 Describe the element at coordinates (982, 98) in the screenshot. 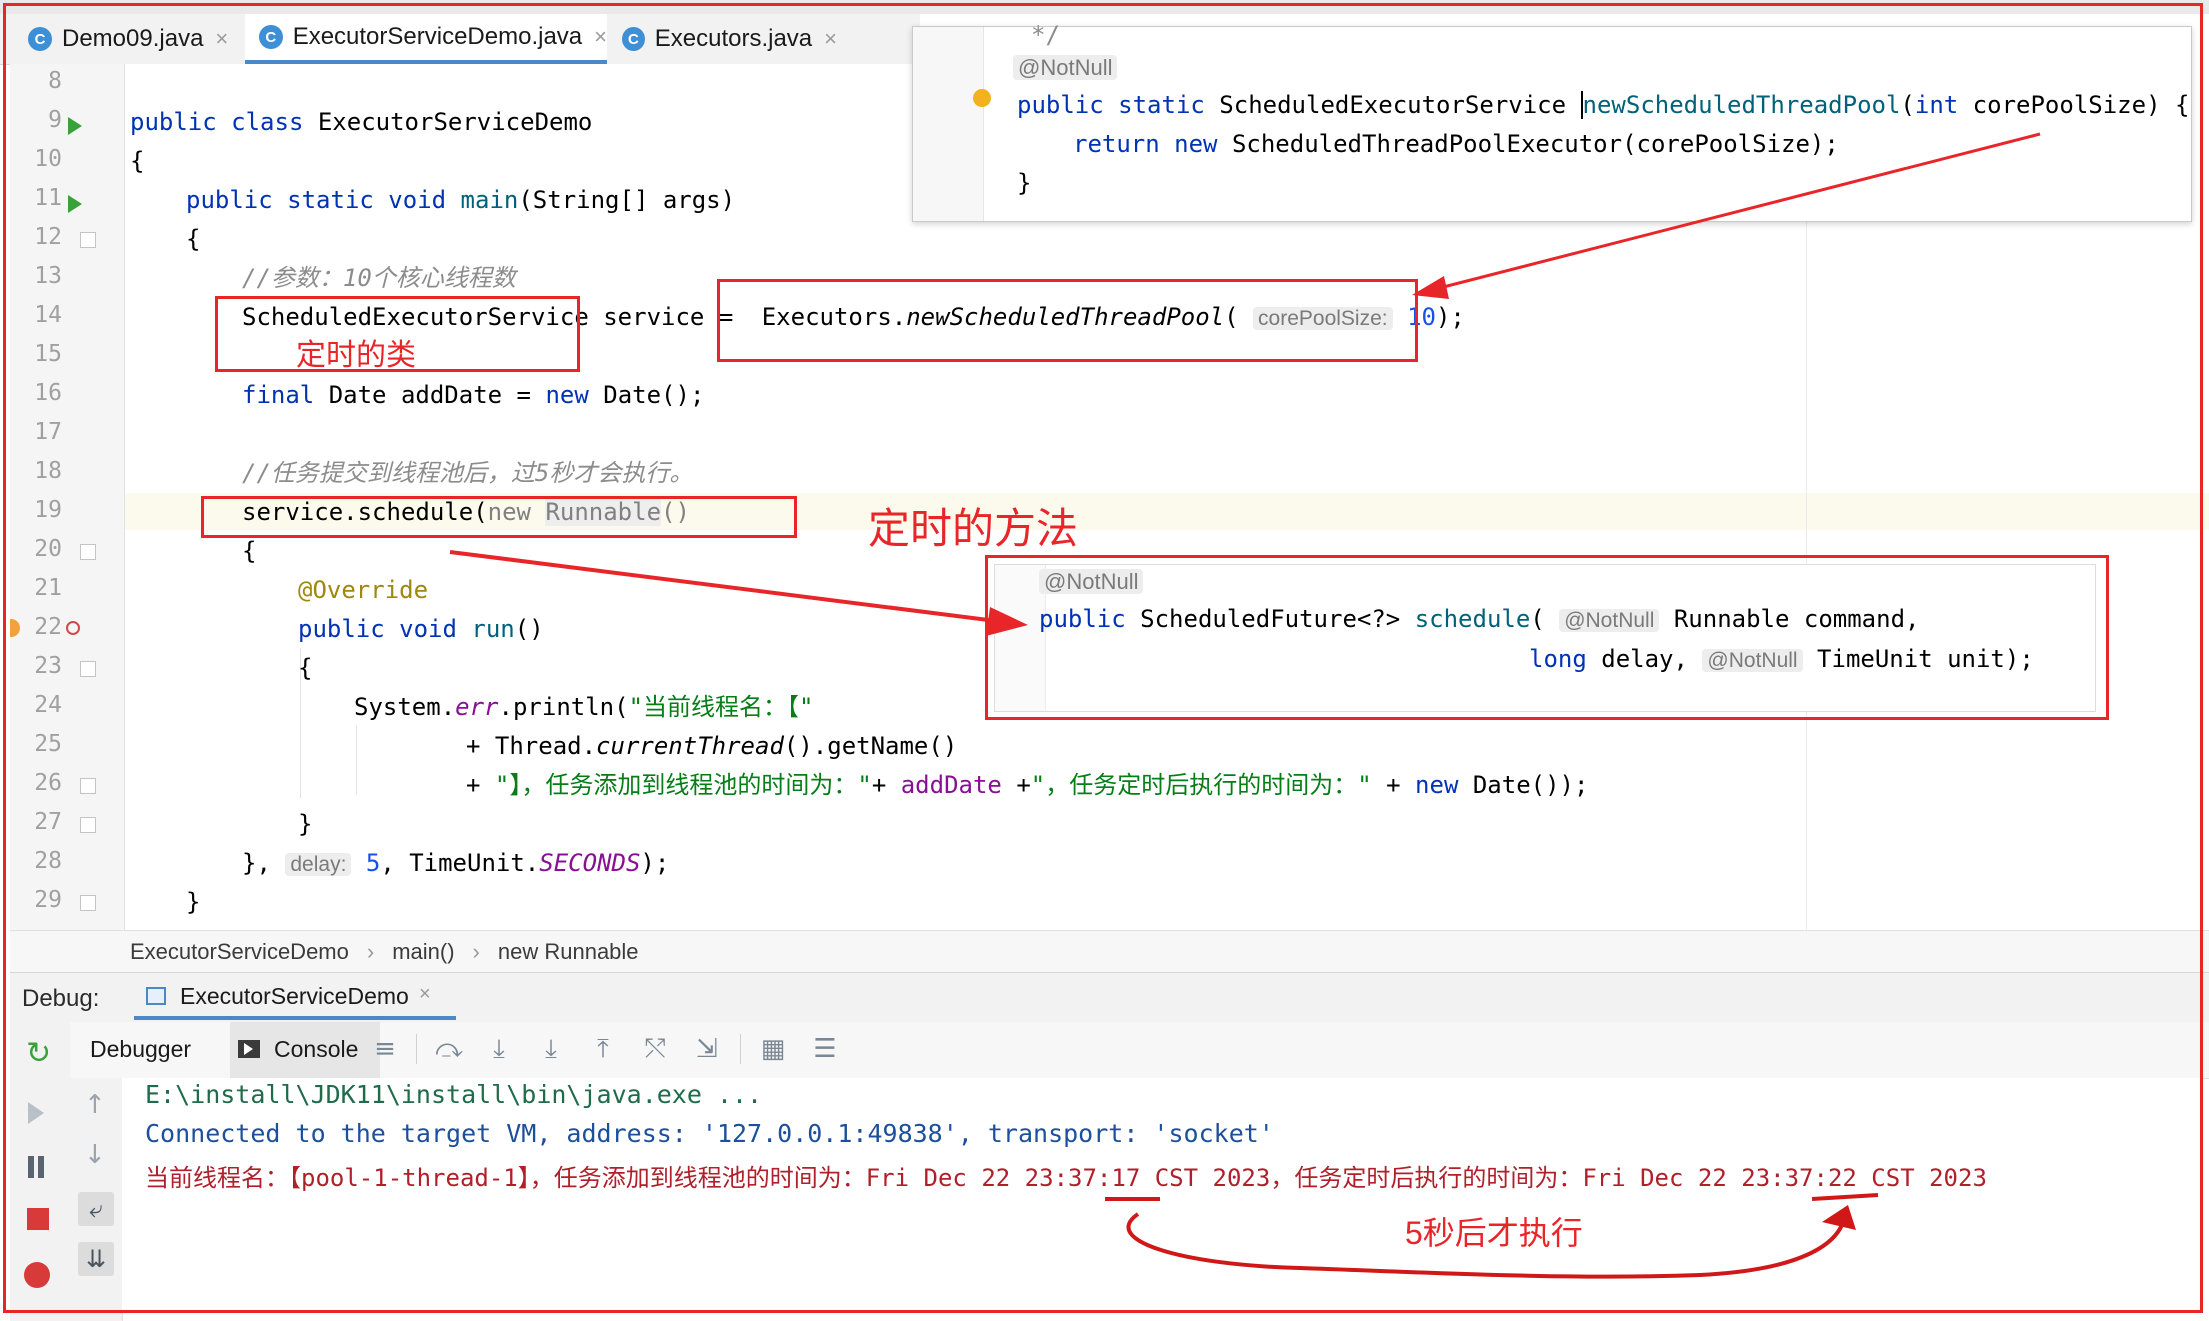

I see `bulb-icon` at that location.